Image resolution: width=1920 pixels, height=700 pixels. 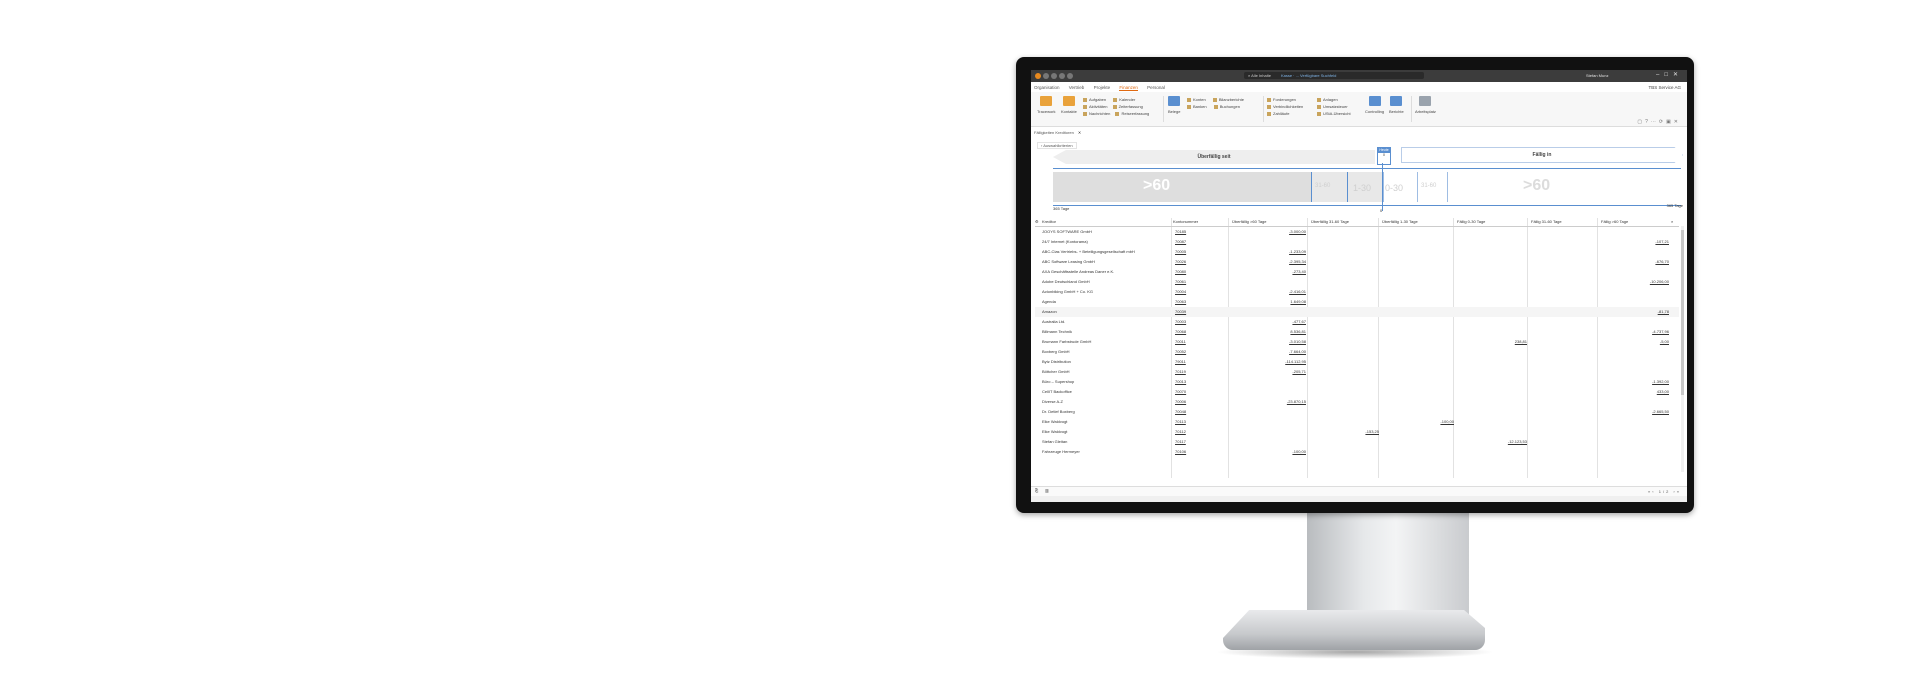 I want to click on window-controls, so click(x=1055, y=77).